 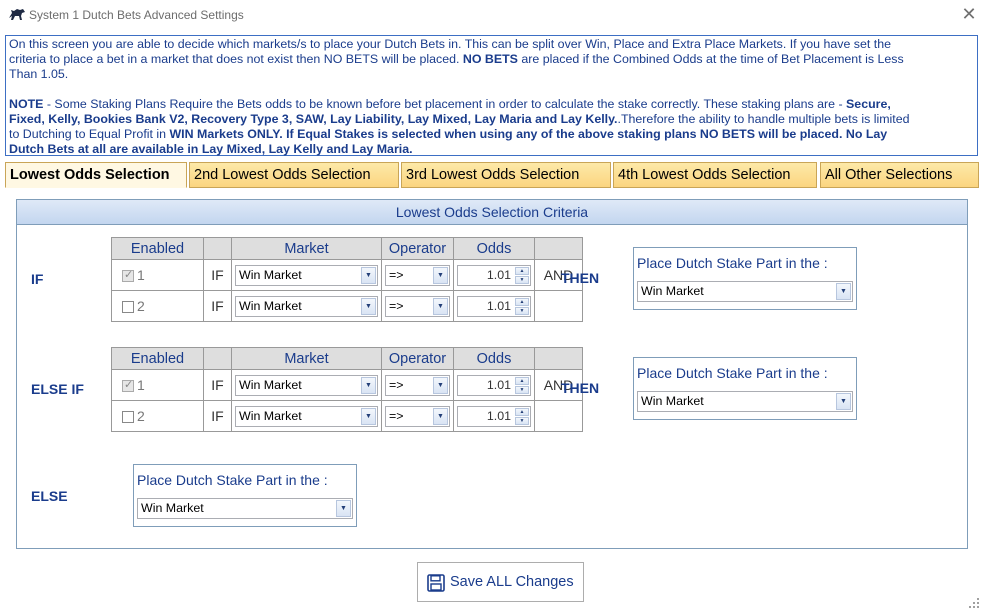 I want to click on title-bar: System 1 Dutch Bets Advanced Settings ✕, so click(x=491, y=15).